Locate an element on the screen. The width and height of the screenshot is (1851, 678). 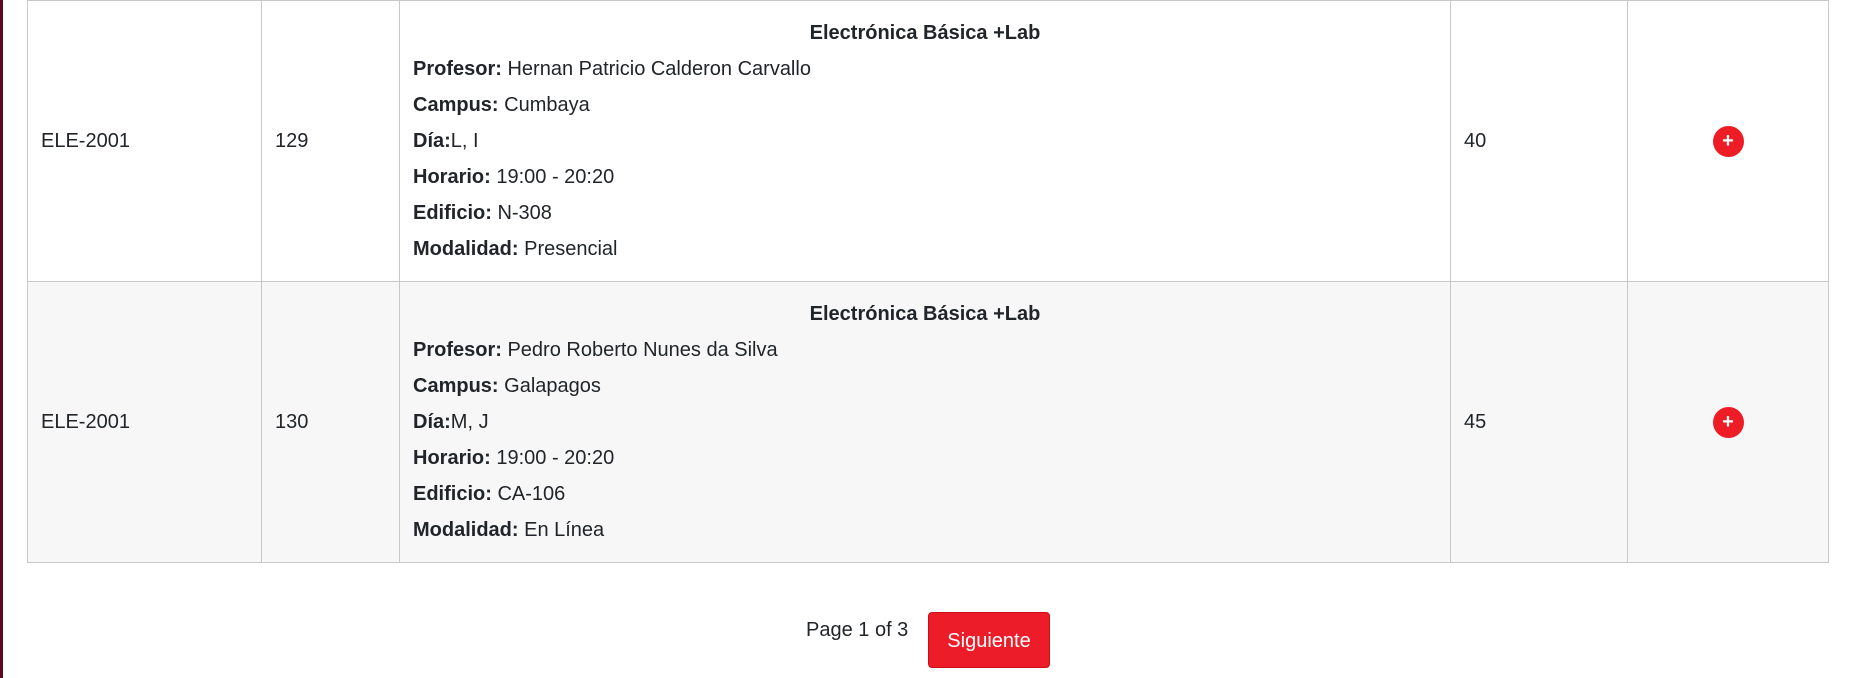
modalidad-value: En Línea is located at coordinates (564, 530).